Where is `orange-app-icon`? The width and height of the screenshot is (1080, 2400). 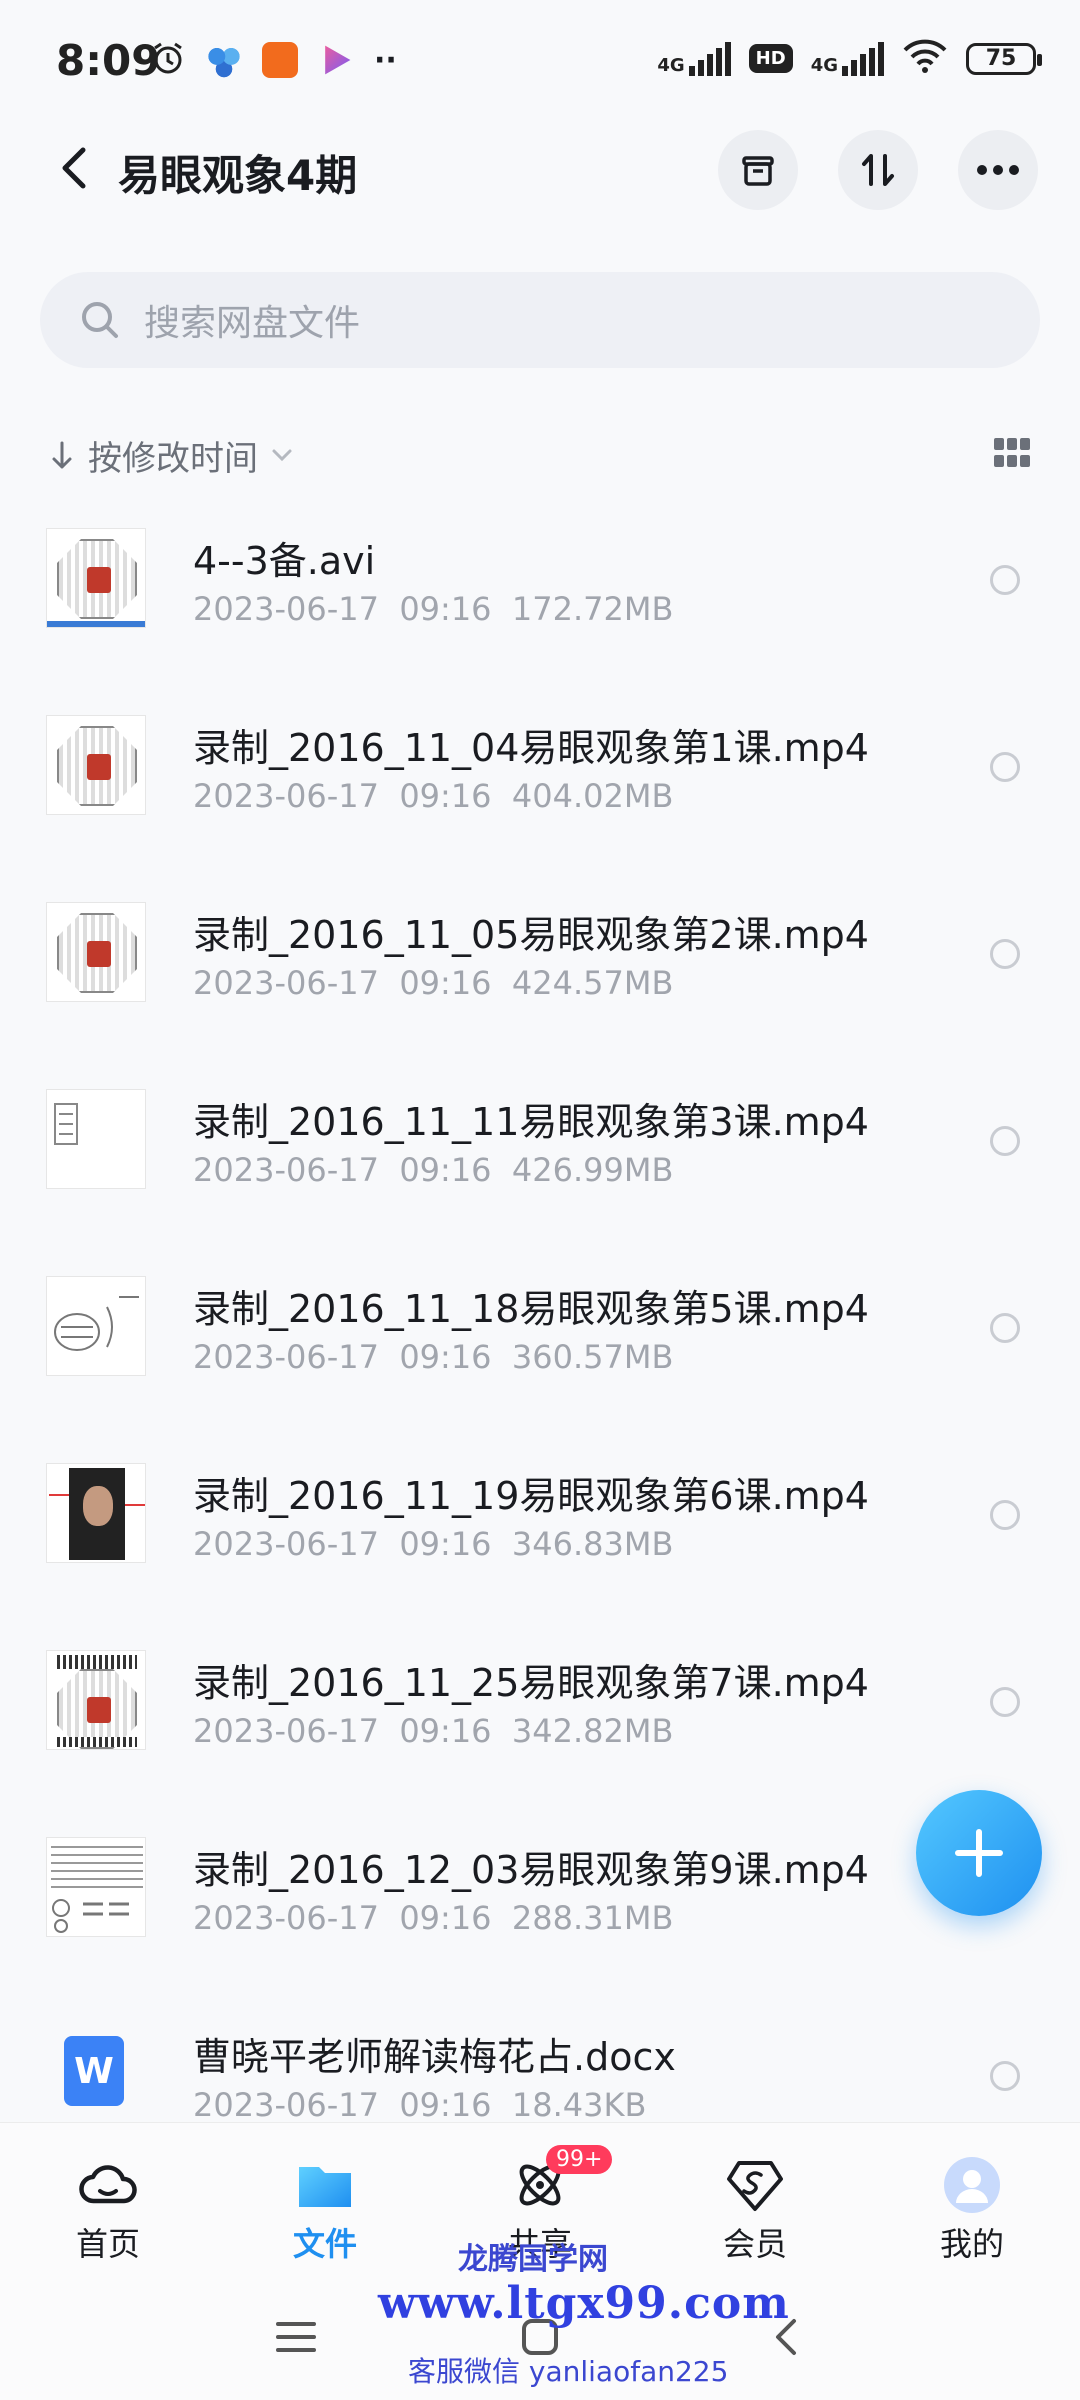 orange-app-icon is located at coordinates (280, 60).